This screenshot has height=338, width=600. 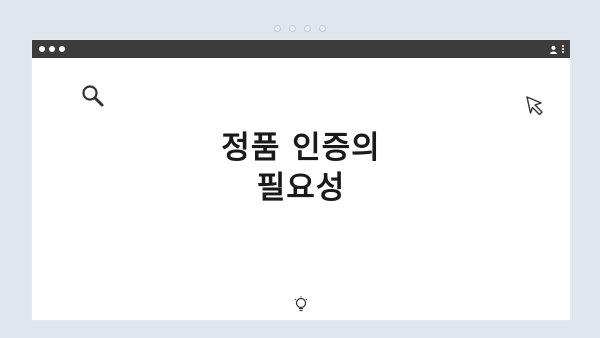 What do you see at coordinates (300, 28) in the screenshot?
I see `page-dots` at bounding box center [300, 28].